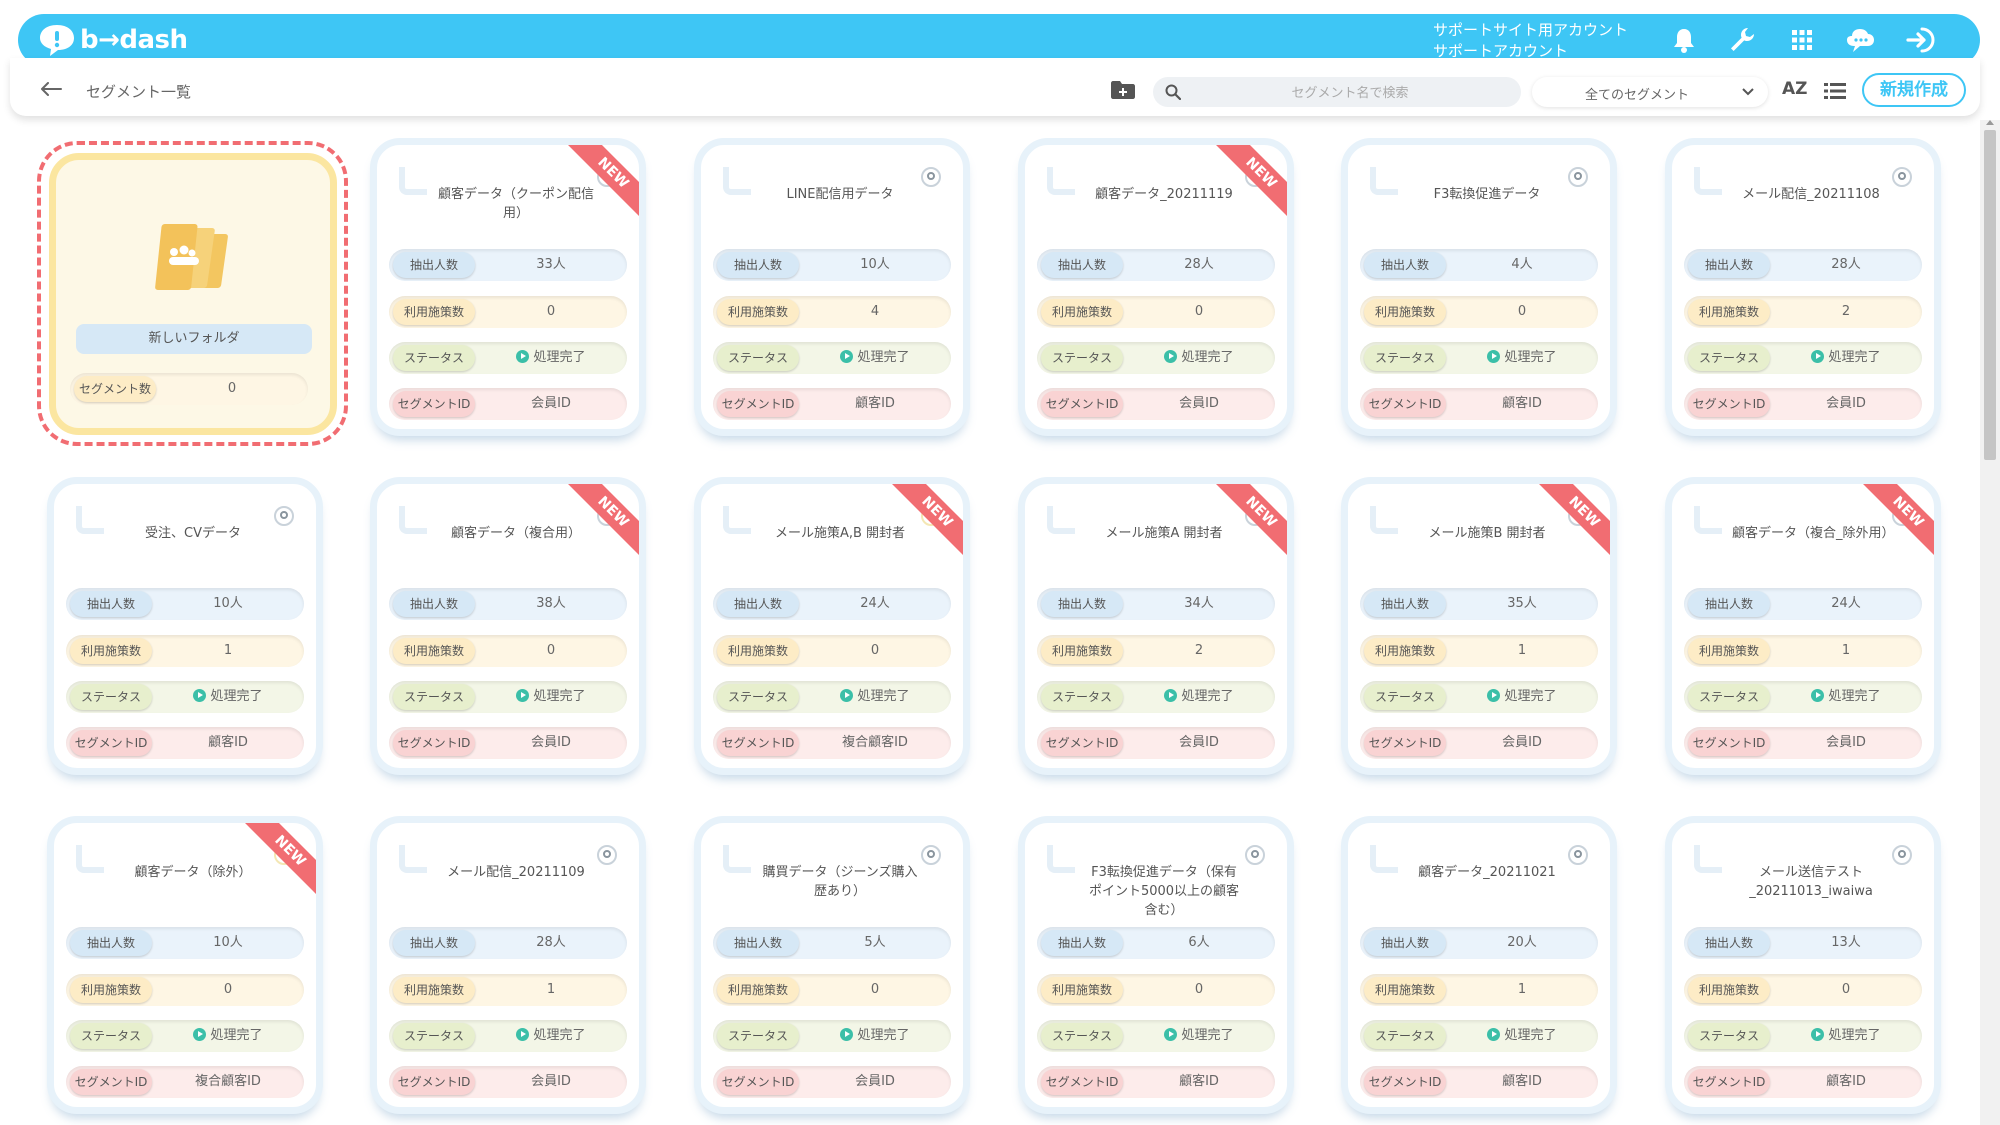 This screenshot has width=2000, height=1125. What do you see at coordinates (1920, 40) in the screenshot?
I see `logout-icon` at bounding box center [1920, 40].